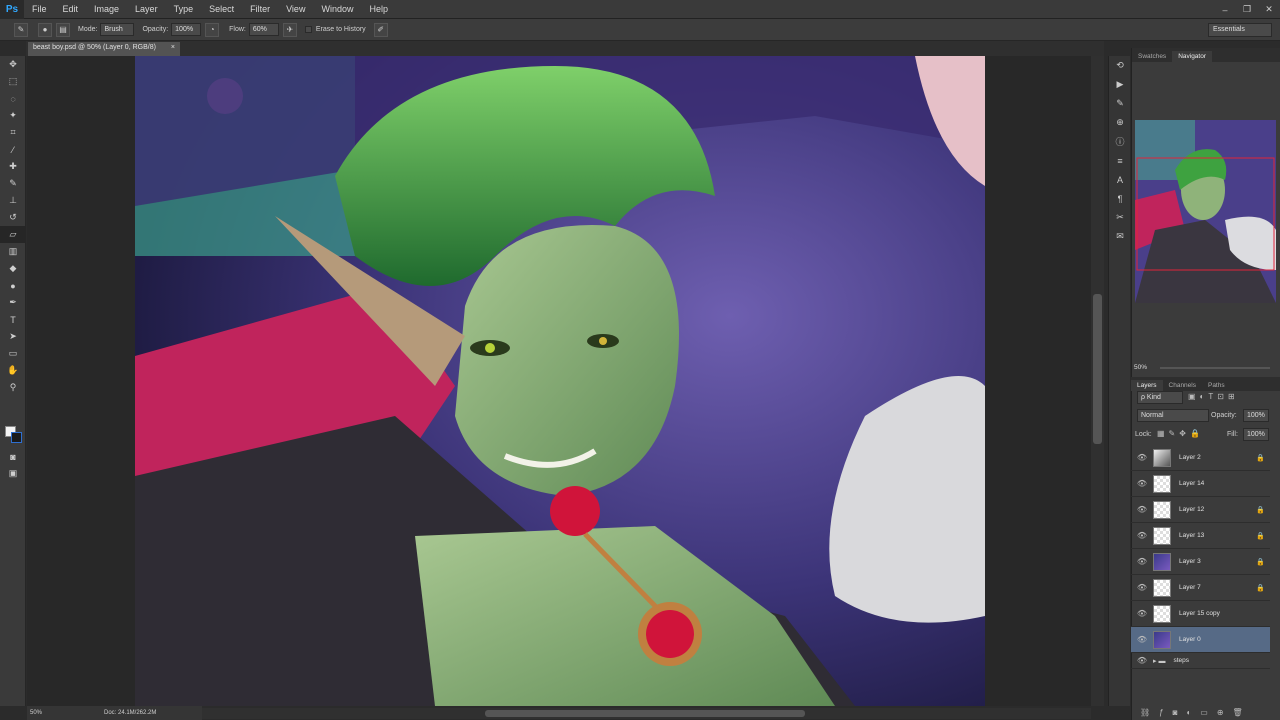  What do you see at coordinates (1120, 198) in the screenshot?
I see `paragraph-panel-icon: ¶` at bounding box center [1120, 198].